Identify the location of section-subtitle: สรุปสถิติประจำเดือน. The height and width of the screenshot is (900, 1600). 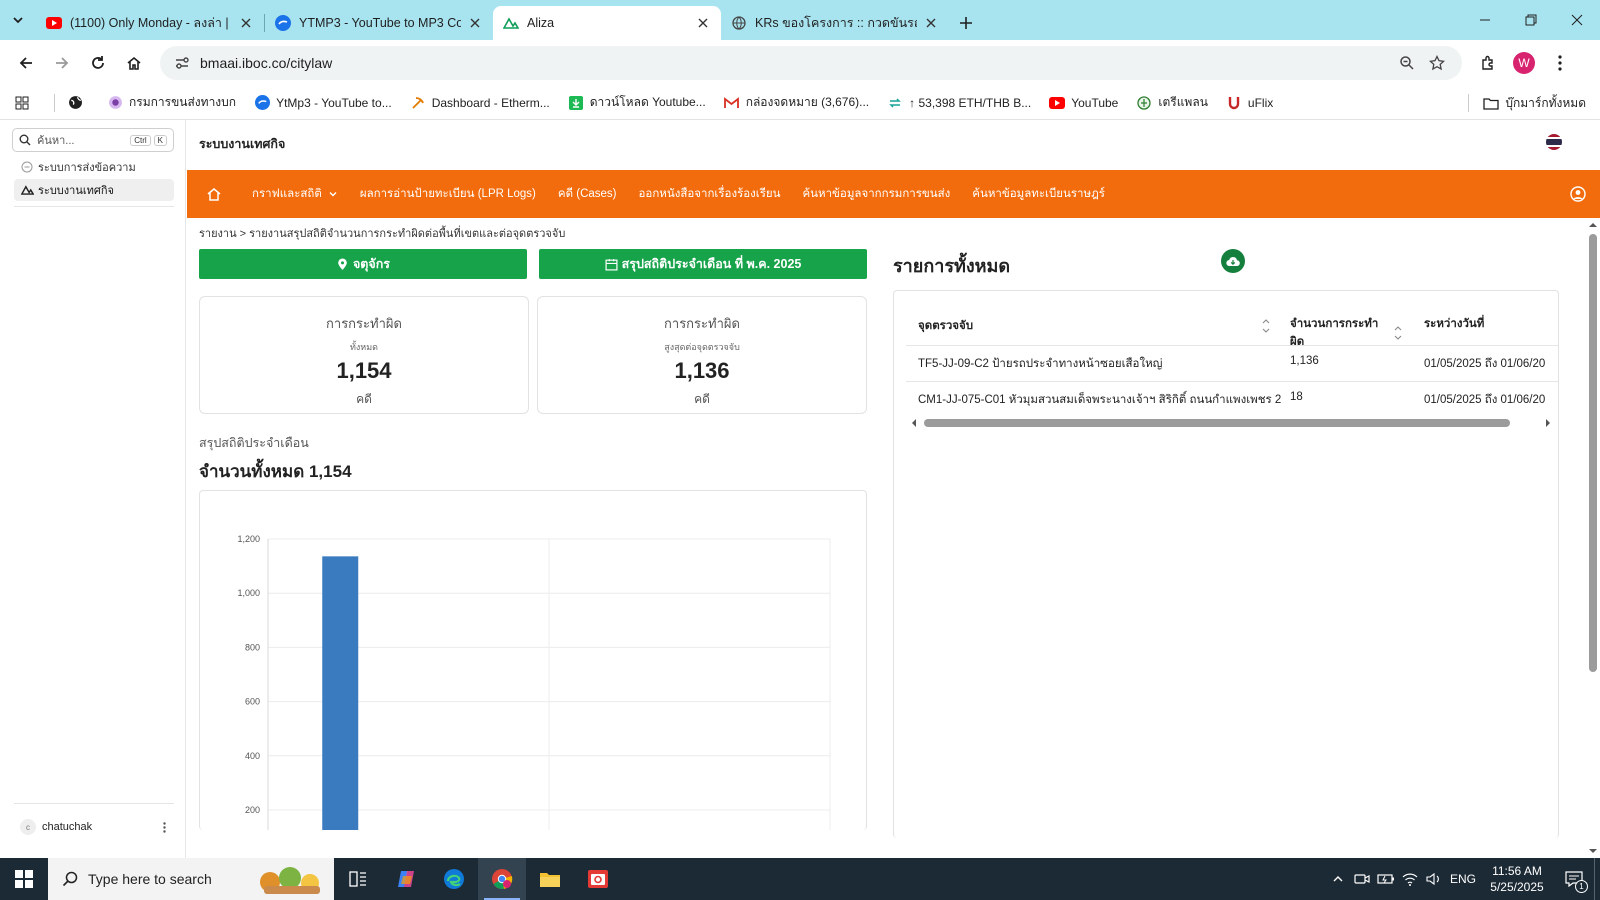
(254, 443).